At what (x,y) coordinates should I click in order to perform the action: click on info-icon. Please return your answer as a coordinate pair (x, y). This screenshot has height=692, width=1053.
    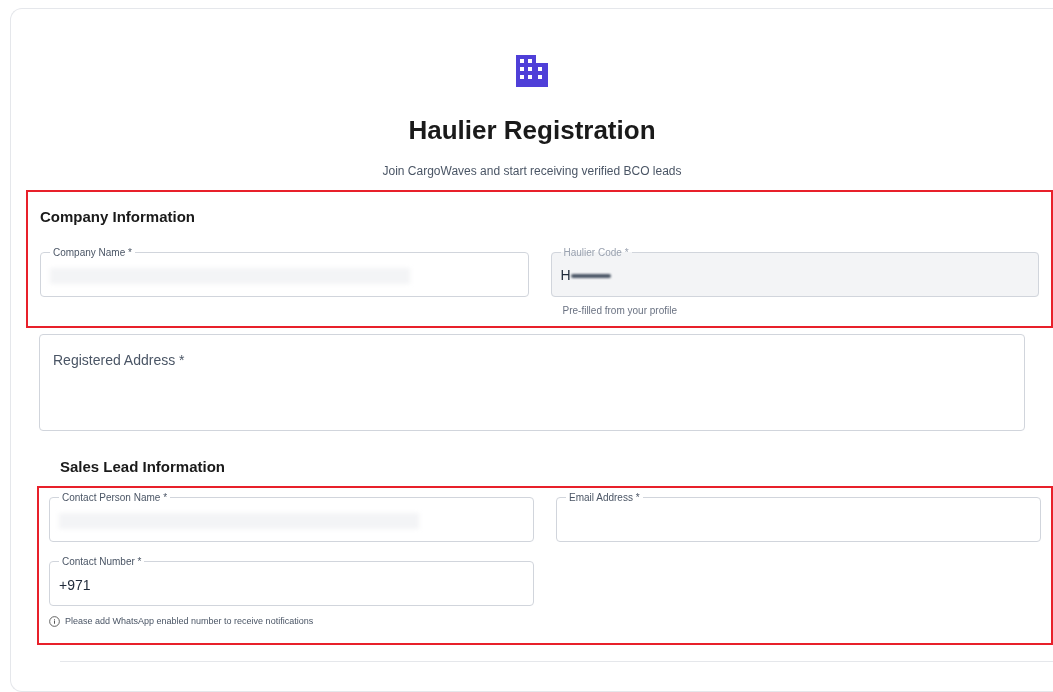
    Looking at the image, I should click on (54, 622).